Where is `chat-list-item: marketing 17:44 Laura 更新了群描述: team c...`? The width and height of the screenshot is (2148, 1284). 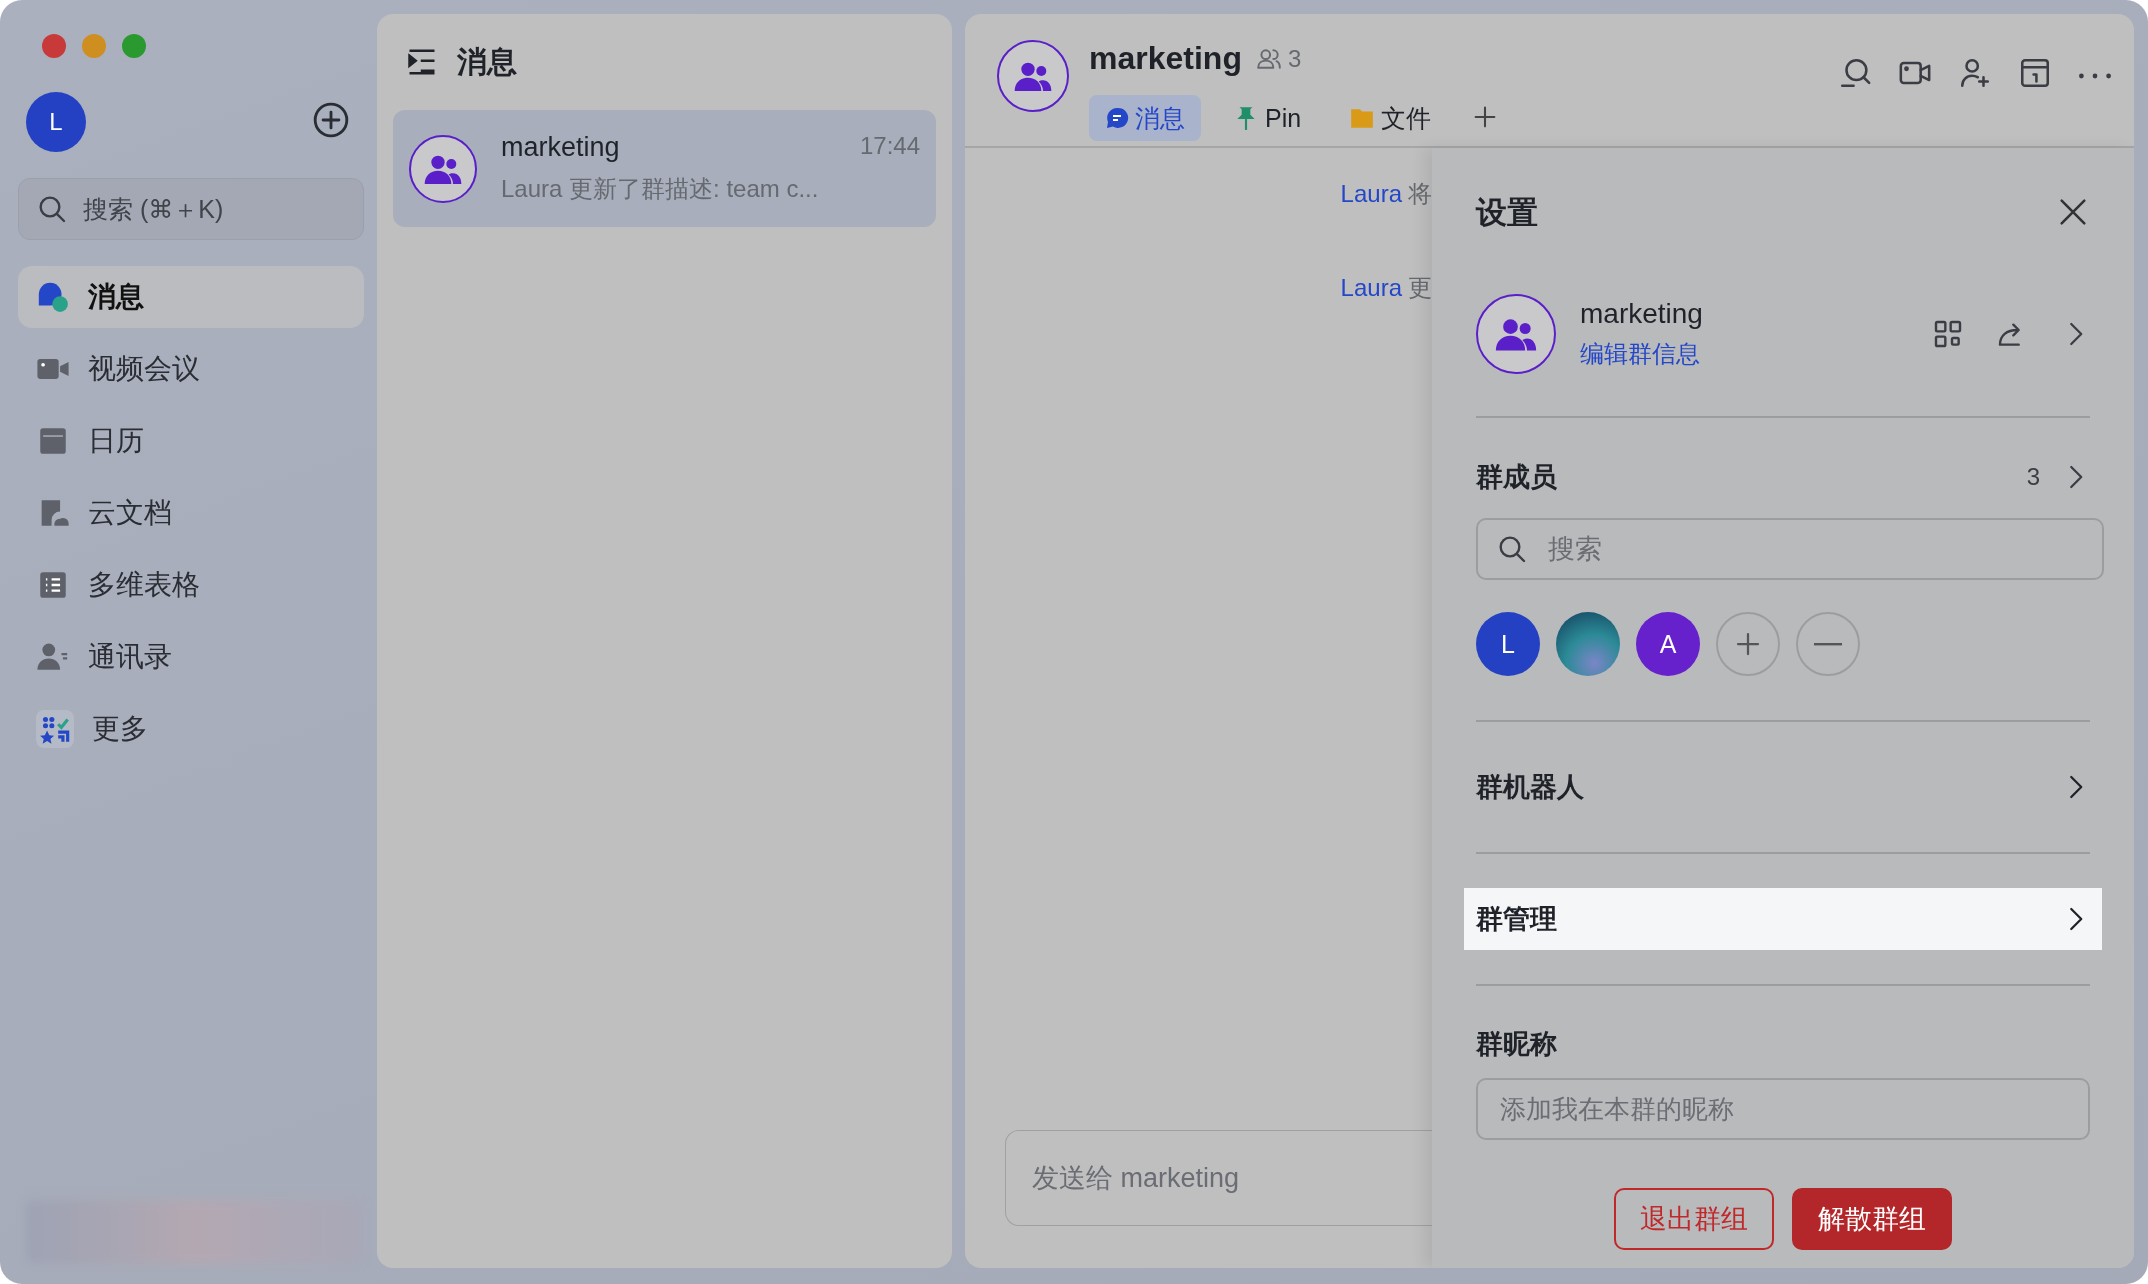
chat-list-item: marketing 17:44 Laura 更新了群描述: team c... is located at coordinates (664, 168).